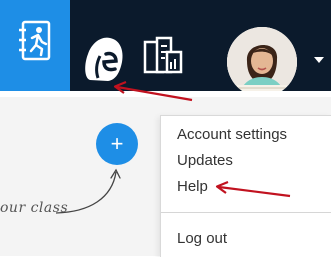  Describe the element at coordinates (192, 186) in the screenshot. I see `menu-item-help: Help` at that location.